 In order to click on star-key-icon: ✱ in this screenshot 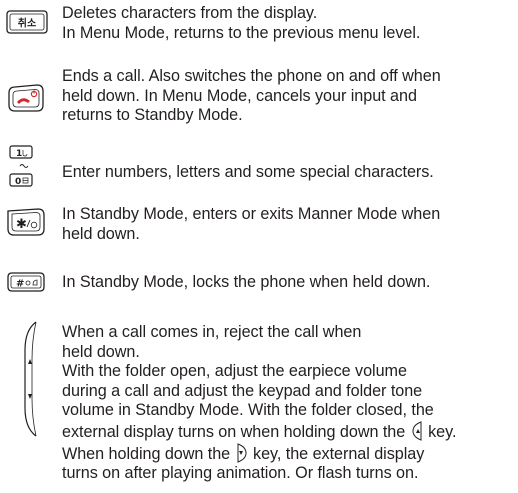, I will do `click(26, 222)`.